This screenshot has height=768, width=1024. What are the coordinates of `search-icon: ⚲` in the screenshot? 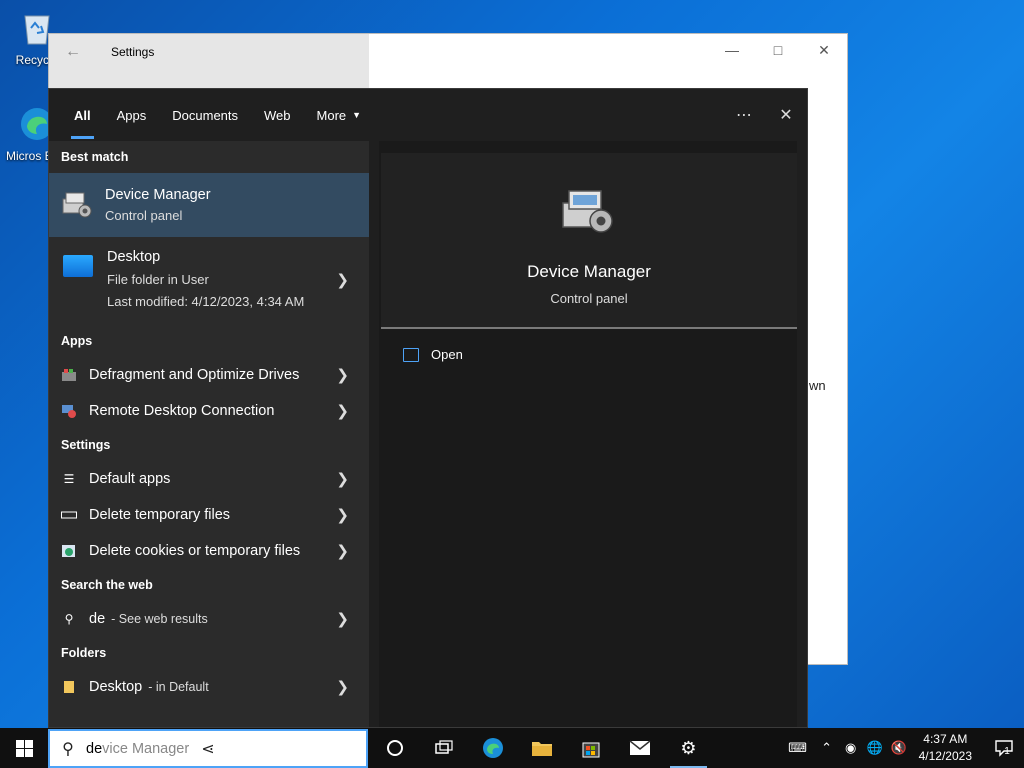 It's located at (68, 749).